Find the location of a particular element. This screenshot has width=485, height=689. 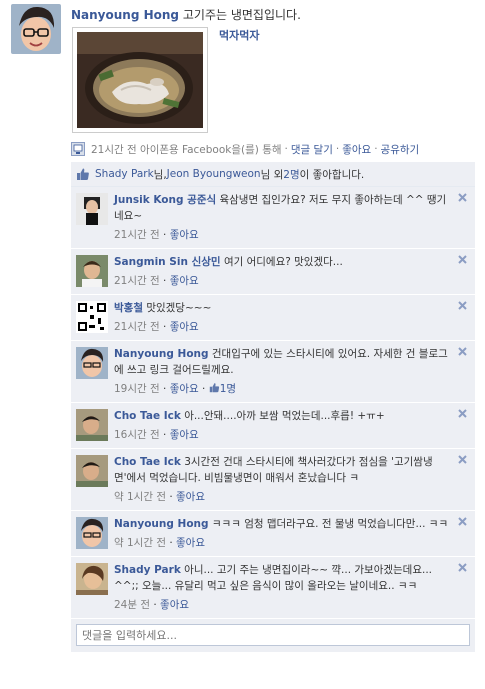

comment-text: 아...안돼....아까 보쌈 먹었는데...후릅! +ㅠ+ is located at coordinates (284, 416).